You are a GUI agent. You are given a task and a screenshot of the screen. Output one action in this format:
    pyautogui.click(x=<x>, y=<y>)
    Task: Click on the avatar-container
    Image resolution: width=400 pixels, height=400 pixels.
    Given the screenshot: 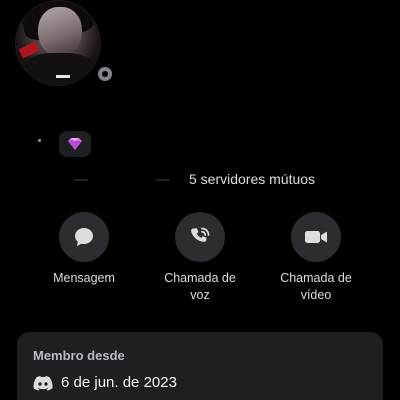 What is the action you would take?
    pyautogui.click(x=65, y=43)
    